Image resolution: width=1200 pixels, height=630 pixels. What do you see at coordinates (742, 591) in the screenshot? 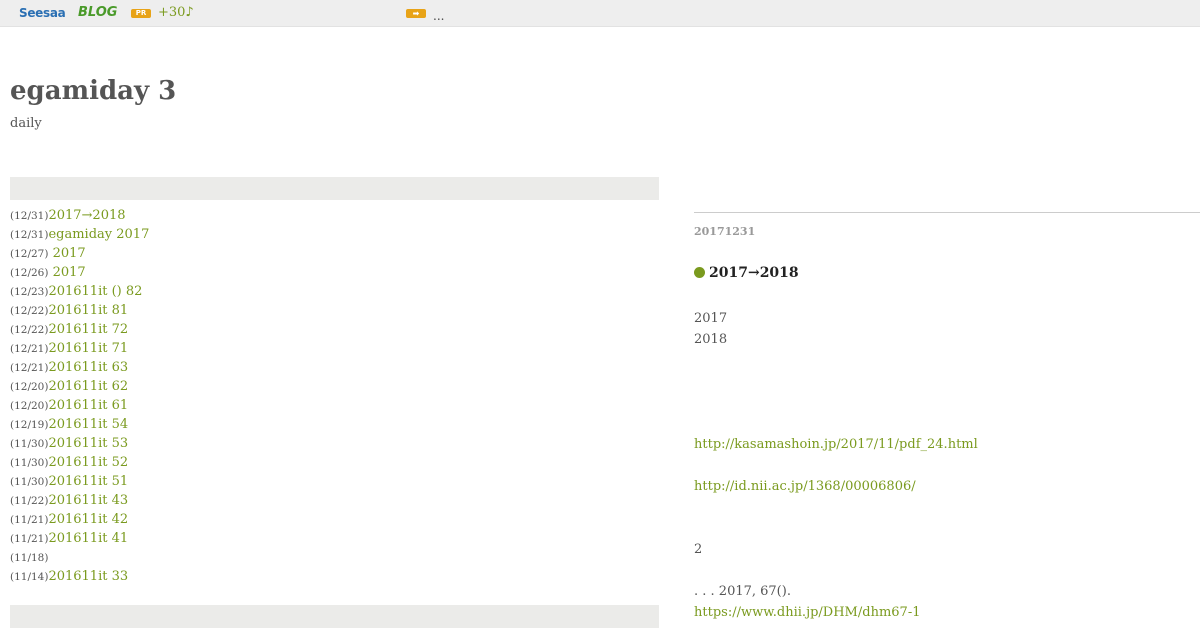
I see `entry-citation: . . . 2017, 67().` at bounding box center [742, 591].